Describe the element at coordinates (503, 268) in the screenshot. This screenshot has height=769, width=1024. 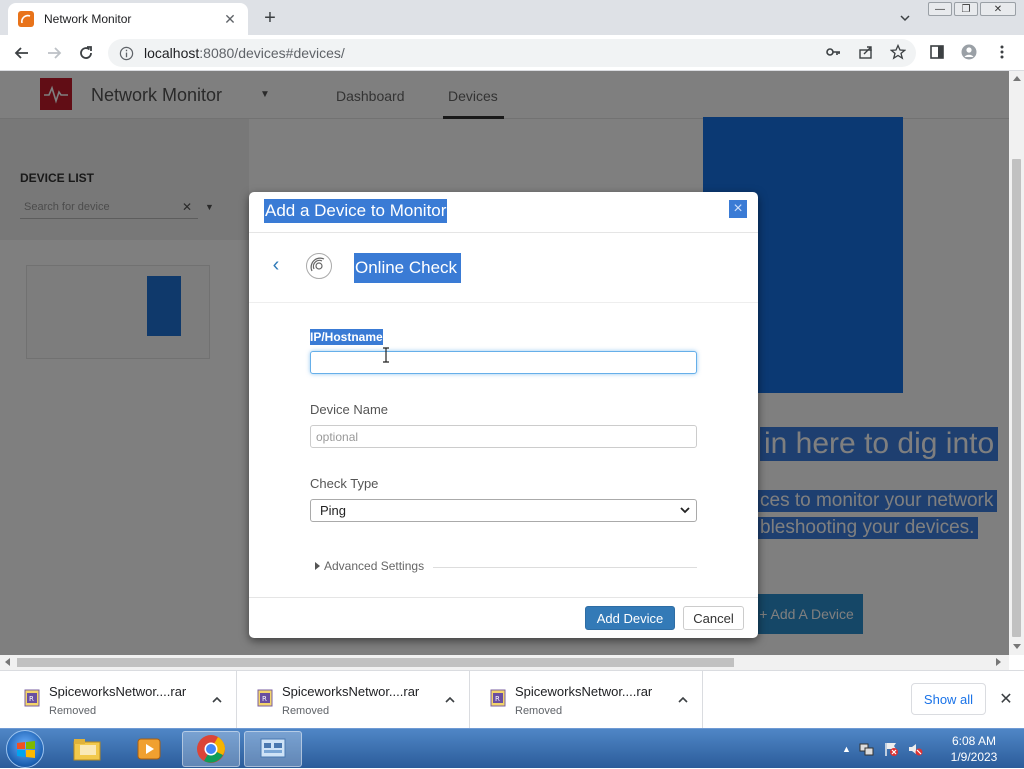
I see `check-type-step: ‹ Online Check` at that location.